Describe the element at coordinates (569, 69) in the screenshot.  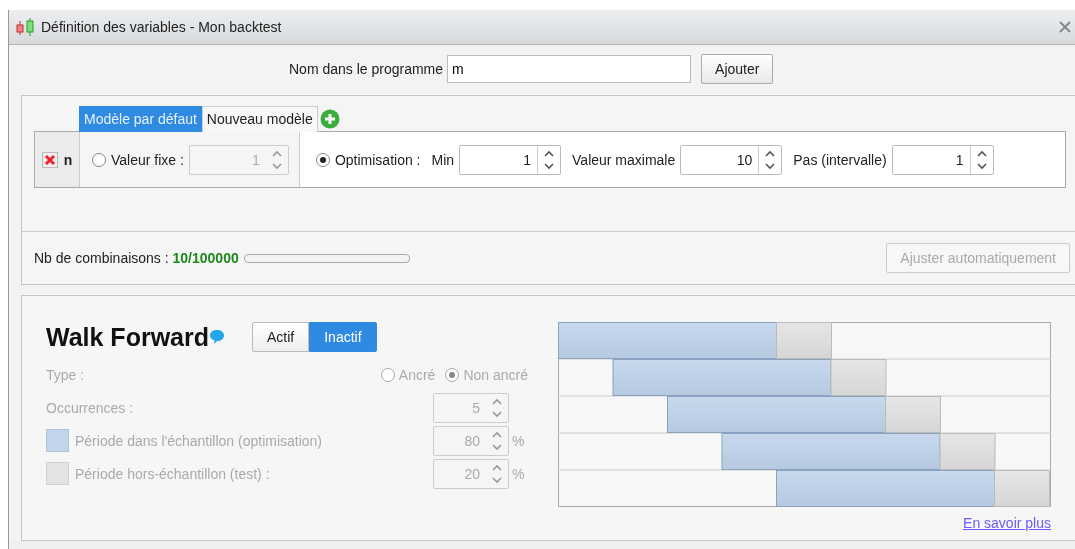
I see `name-input: m` at that location.